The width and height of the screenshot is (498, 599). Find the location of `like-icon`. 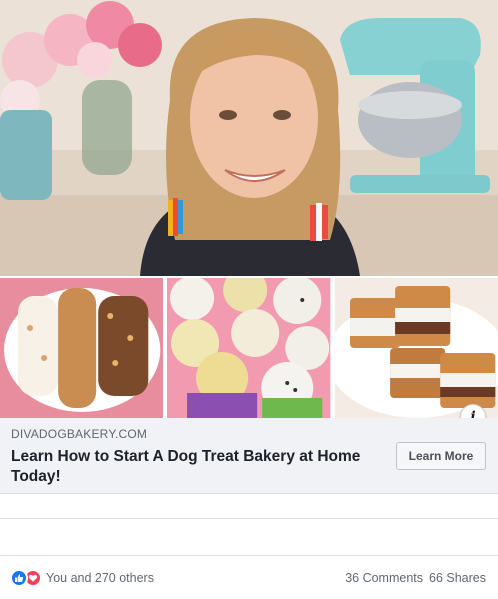

like-icon is located at coordinates (19, 578).